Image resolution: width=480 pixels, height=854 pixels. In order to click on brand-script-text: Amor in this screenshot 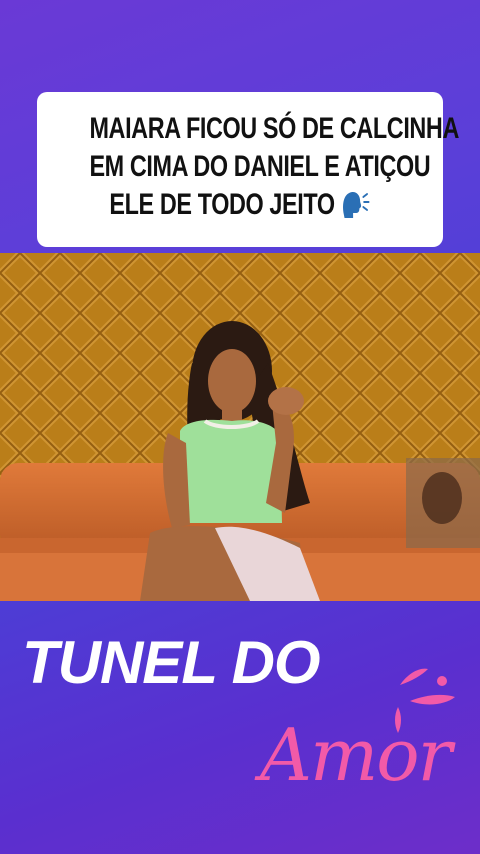, I will do `click(355, 755)`.